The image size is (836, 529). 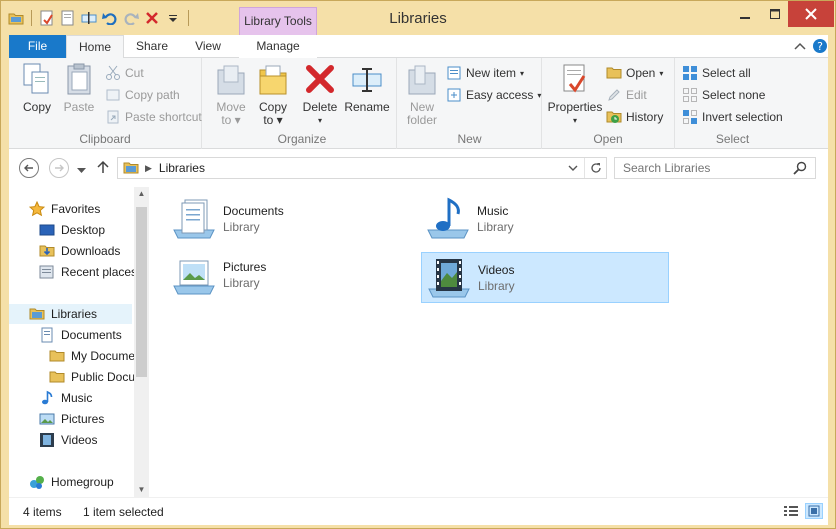 I want to click on customize-toolbar-chevron-icon, so click(x=173, y=18).